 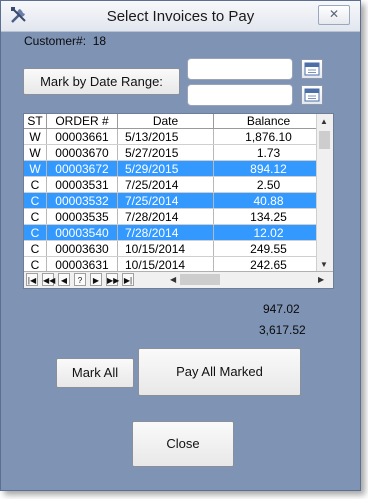 I want to click on mark-by-date-range-button: Mark by Date Range:, so click(x=101, y=81).